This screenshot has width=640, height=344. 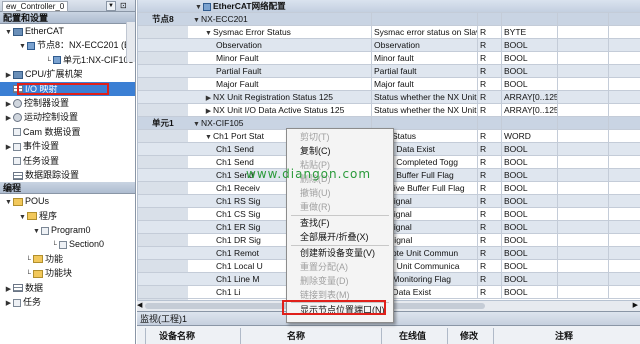 I want to click on scroll-right-icon: ▶, so click(x=635, y=305).